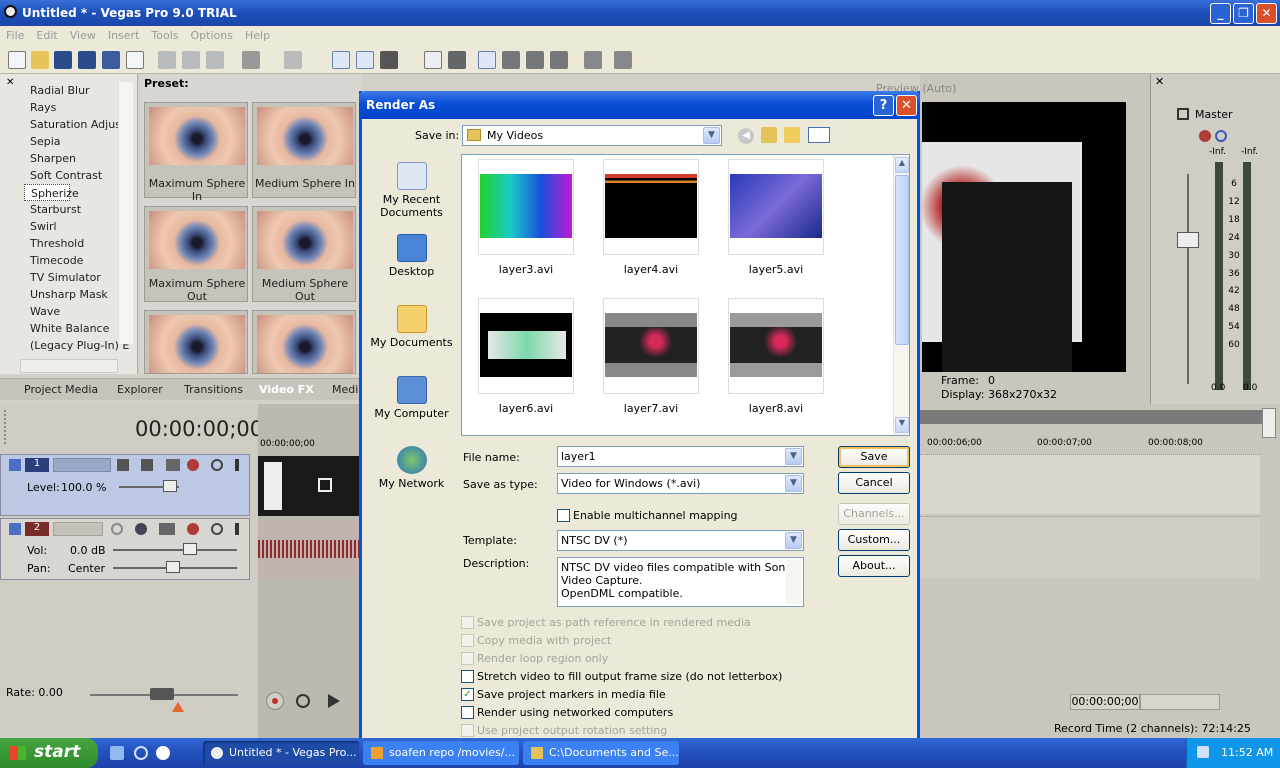 The height and width of the screenshot is (768, 1280). I want to click on fx-item: Soft Contrast, so click(76, 175).